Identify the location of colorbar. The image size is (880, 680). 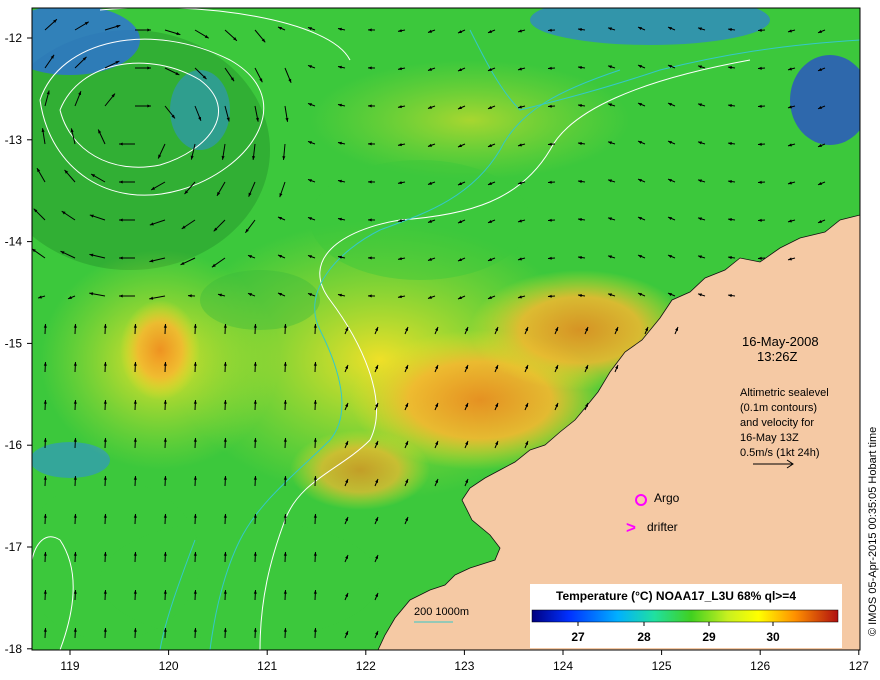
(685, 616).